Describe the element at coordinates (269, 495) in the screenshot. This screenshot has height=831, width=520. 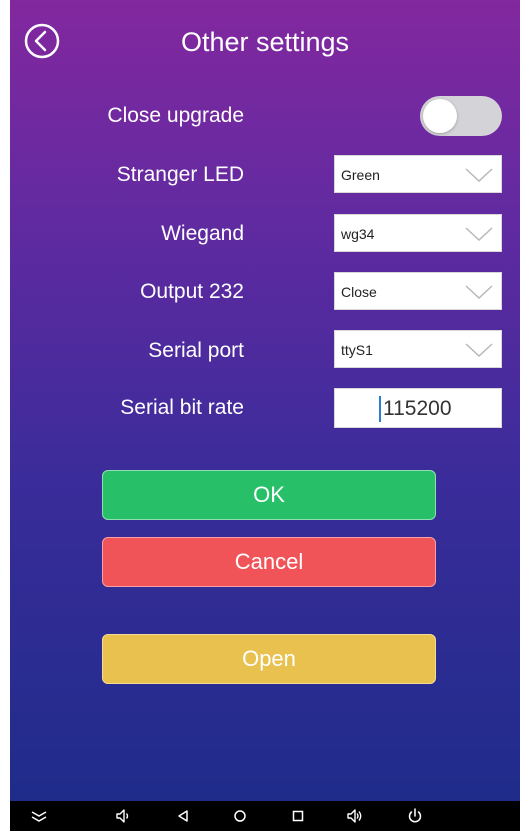
I see `ok-button: OK` at that location.